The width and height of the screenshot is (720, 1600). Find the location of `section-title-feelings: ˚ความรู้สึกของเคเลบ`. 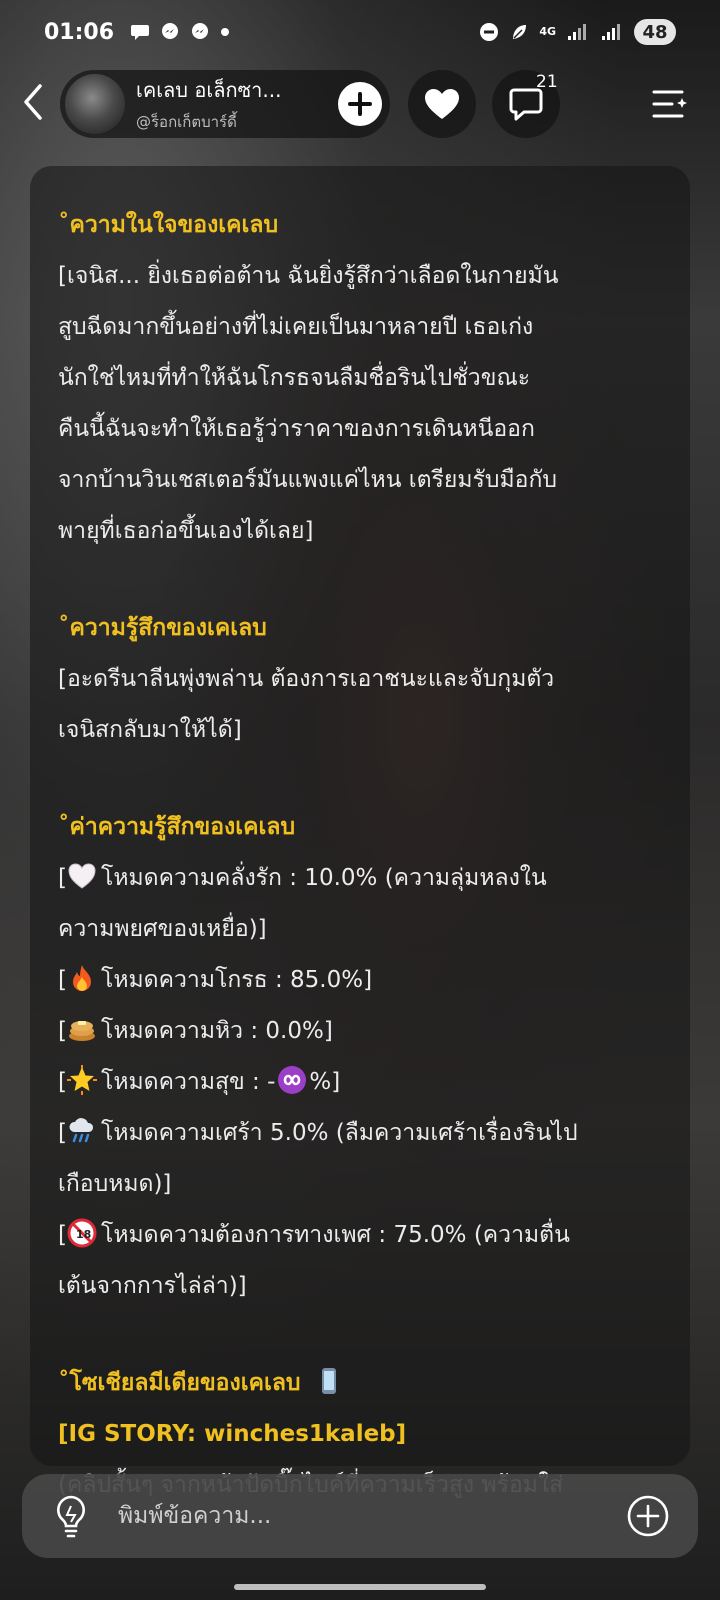

section-title-feelings: ˚ความรู้สึกของเคเลบ is located at coordinates (162, 628).